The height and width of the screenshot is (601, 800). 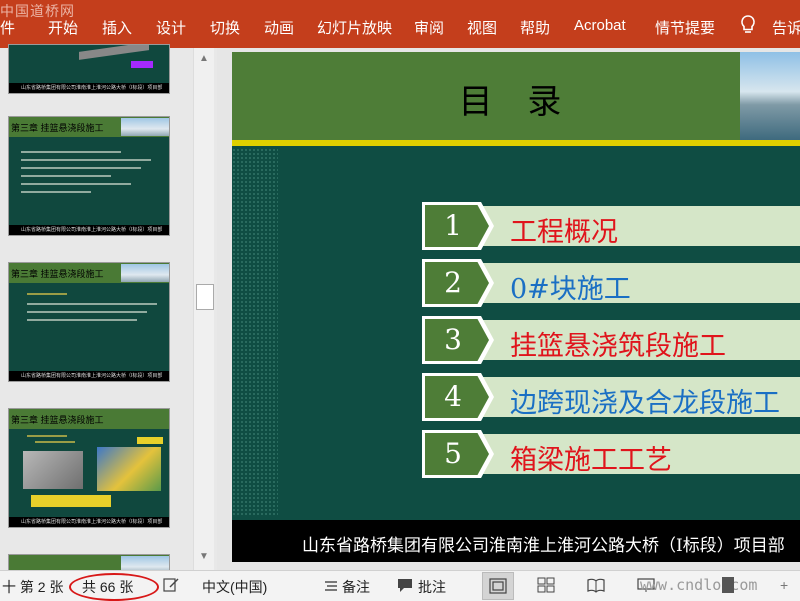 I want to click on tab-slideshow: 幻灯片放映, so click(x=354, y=27).